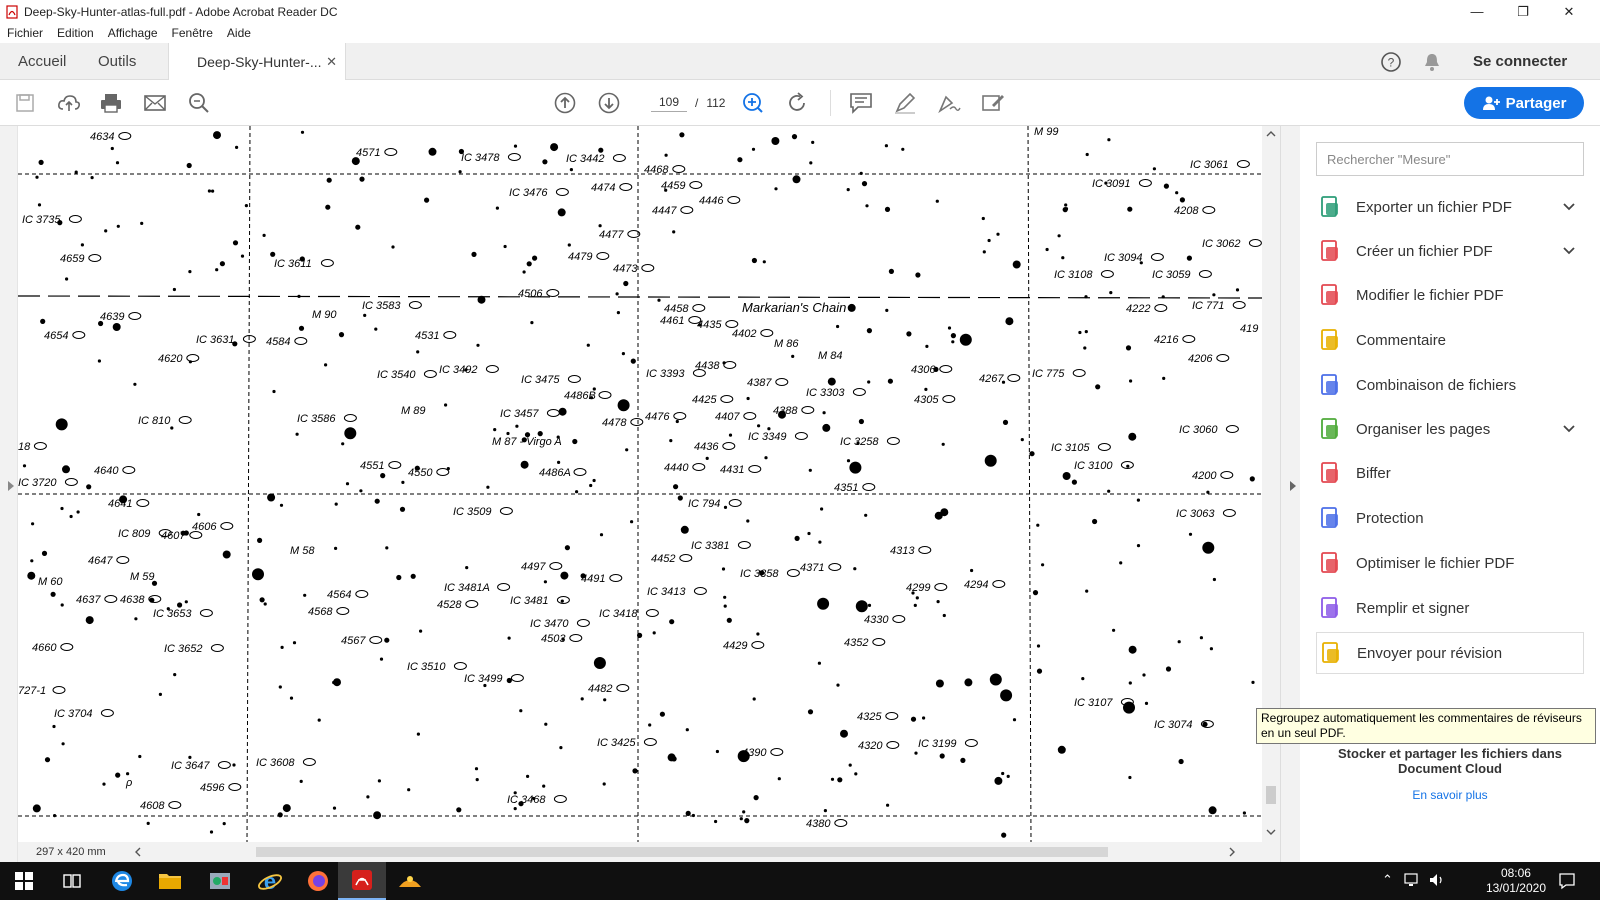 This screenshot has width=1600, height=900. I want to click on share-button: Partager, so click(1524, 103).